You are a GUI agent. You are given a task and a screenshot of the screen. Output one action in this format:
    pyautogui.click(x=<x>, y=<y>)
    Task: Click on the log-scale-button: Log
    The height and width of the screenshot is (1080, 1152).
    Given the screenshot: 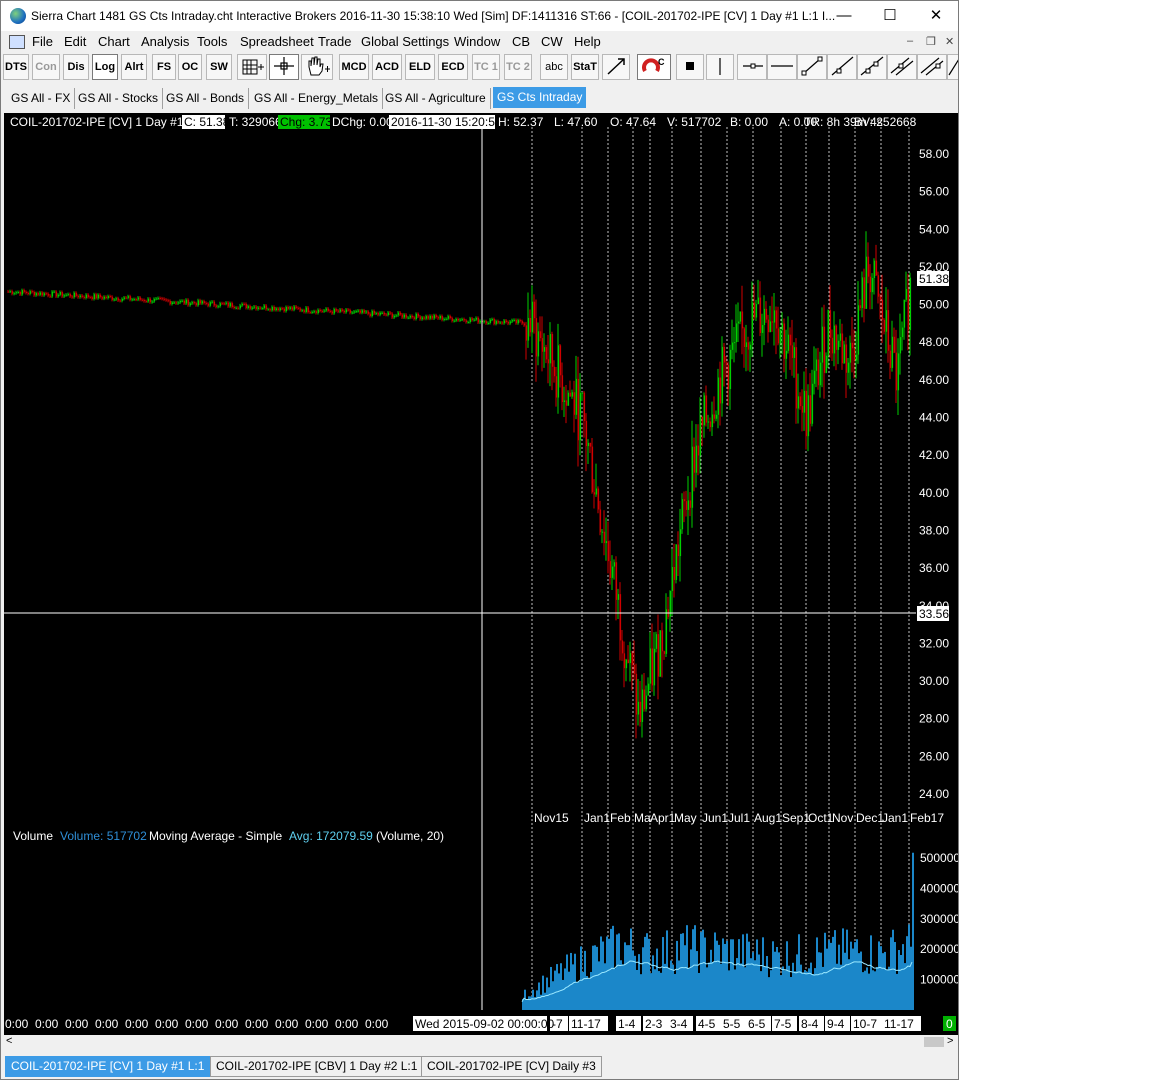 What is the action you would take?
    pyautogui.click(x=105, y=67)
    